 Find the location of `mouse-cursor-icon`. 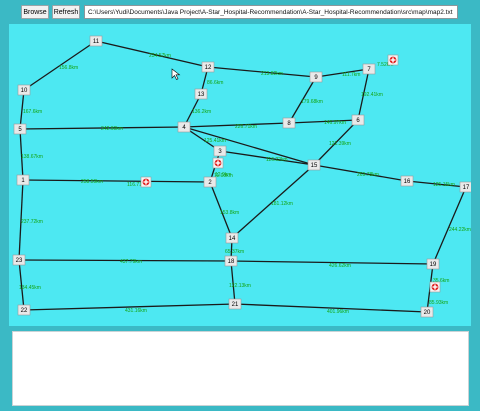

mouse-cursor-icon is located at coordinates (176, 74).